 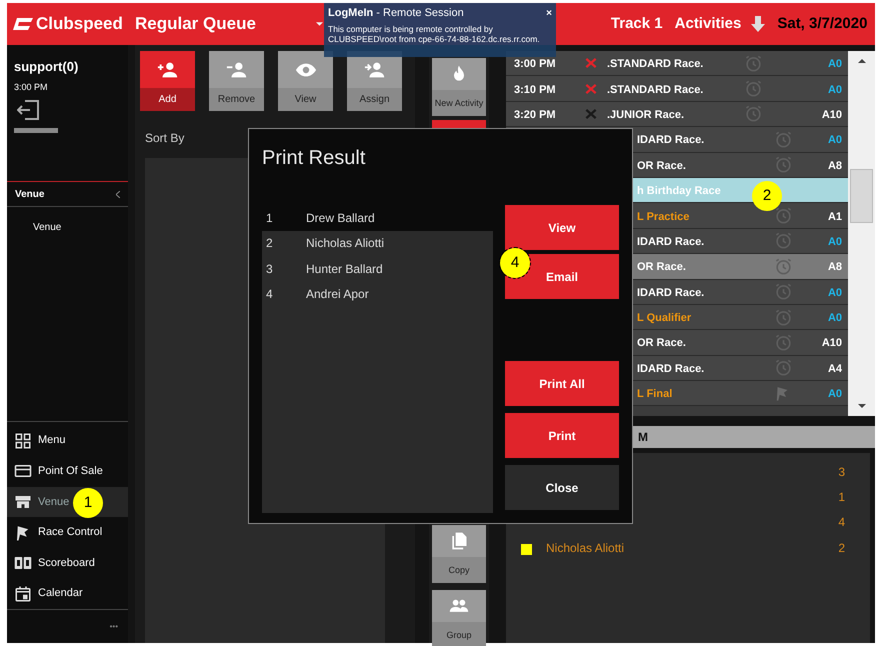 I want to click on nav-label: Race Control, so click(x=70, y=532).